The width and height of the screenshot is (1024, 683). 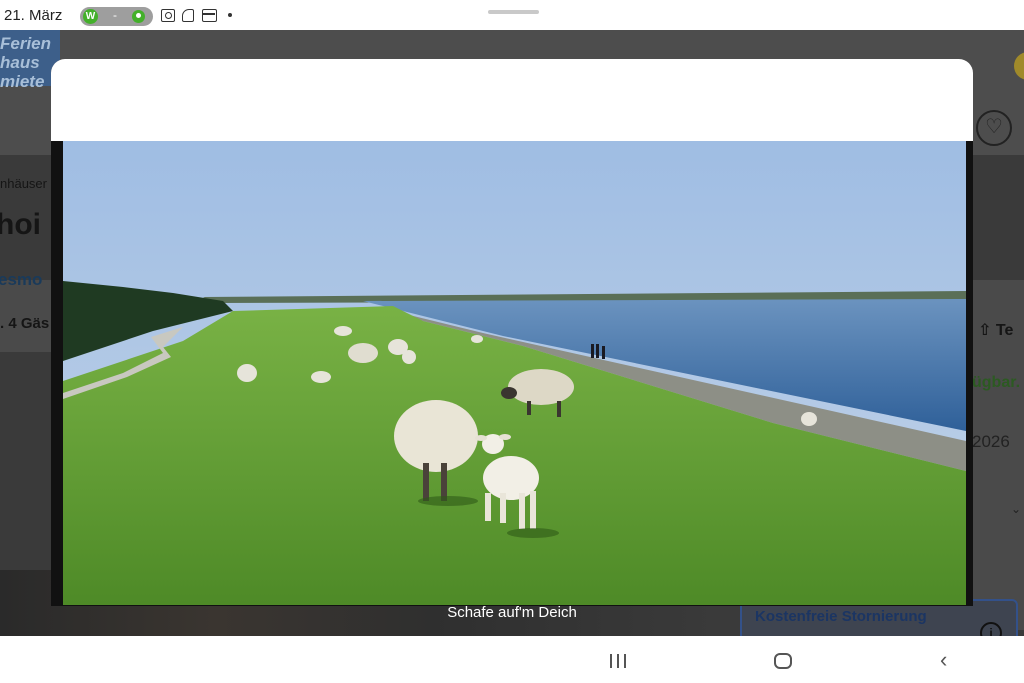 I want to click on window-icon, so click(x=209, y=15).